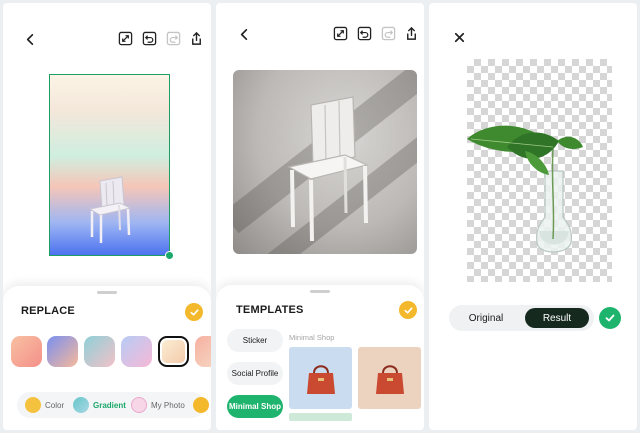  I want to click on mode-more, so click(201, 405).